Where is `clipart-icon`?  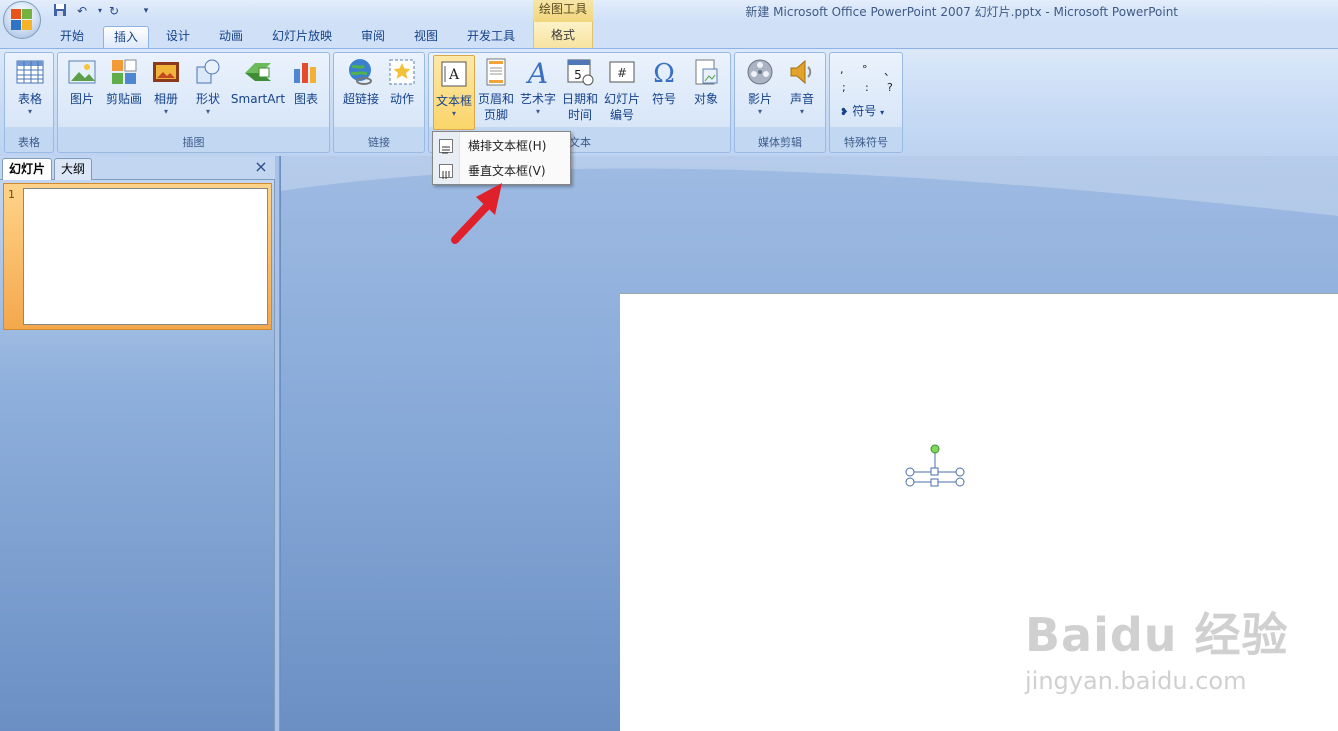
clipart-icon is located at coordinates (124, 71).